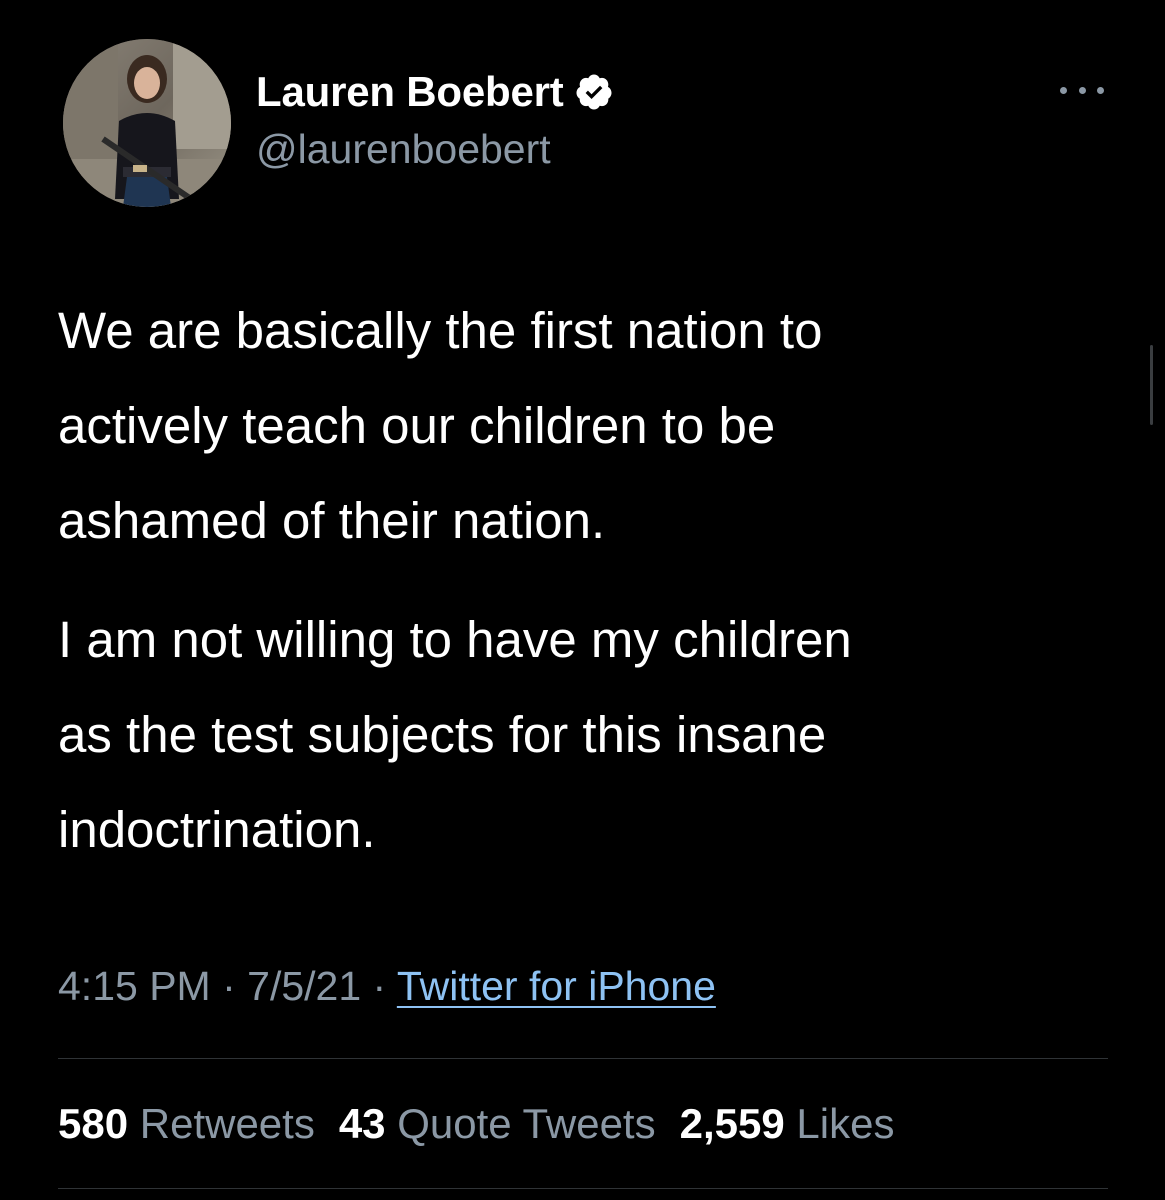  What do you see at coordinates (410, 92) in the screenshot?
I see `display-name: Lauren Boebert` at bounding box center [410, 92].